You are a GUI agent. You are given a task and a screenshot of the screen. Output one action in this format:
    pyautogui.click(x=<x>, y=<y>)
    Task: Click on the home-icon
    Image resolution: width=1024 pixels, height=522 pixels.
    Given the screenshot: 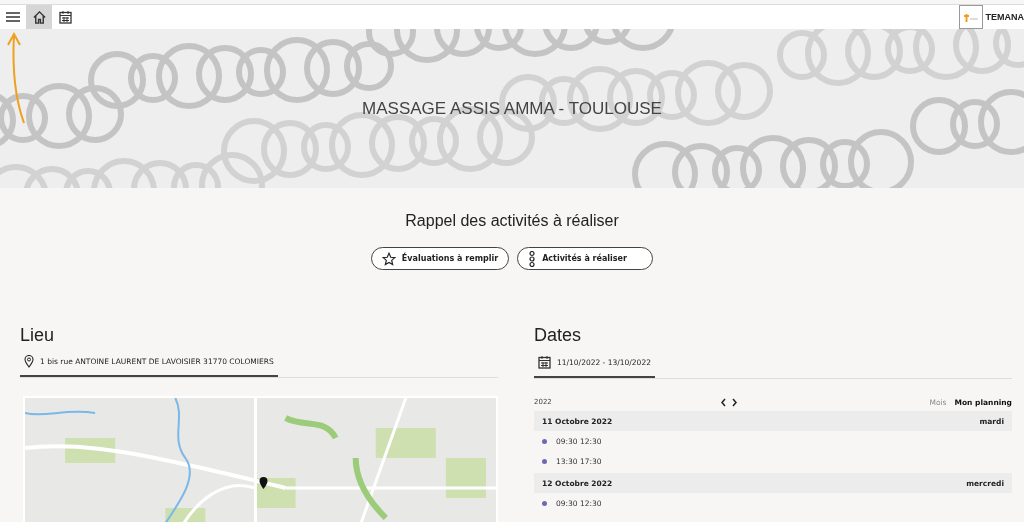 What is the action you would take?
    pyautogui.click(x=39, y=17)
    